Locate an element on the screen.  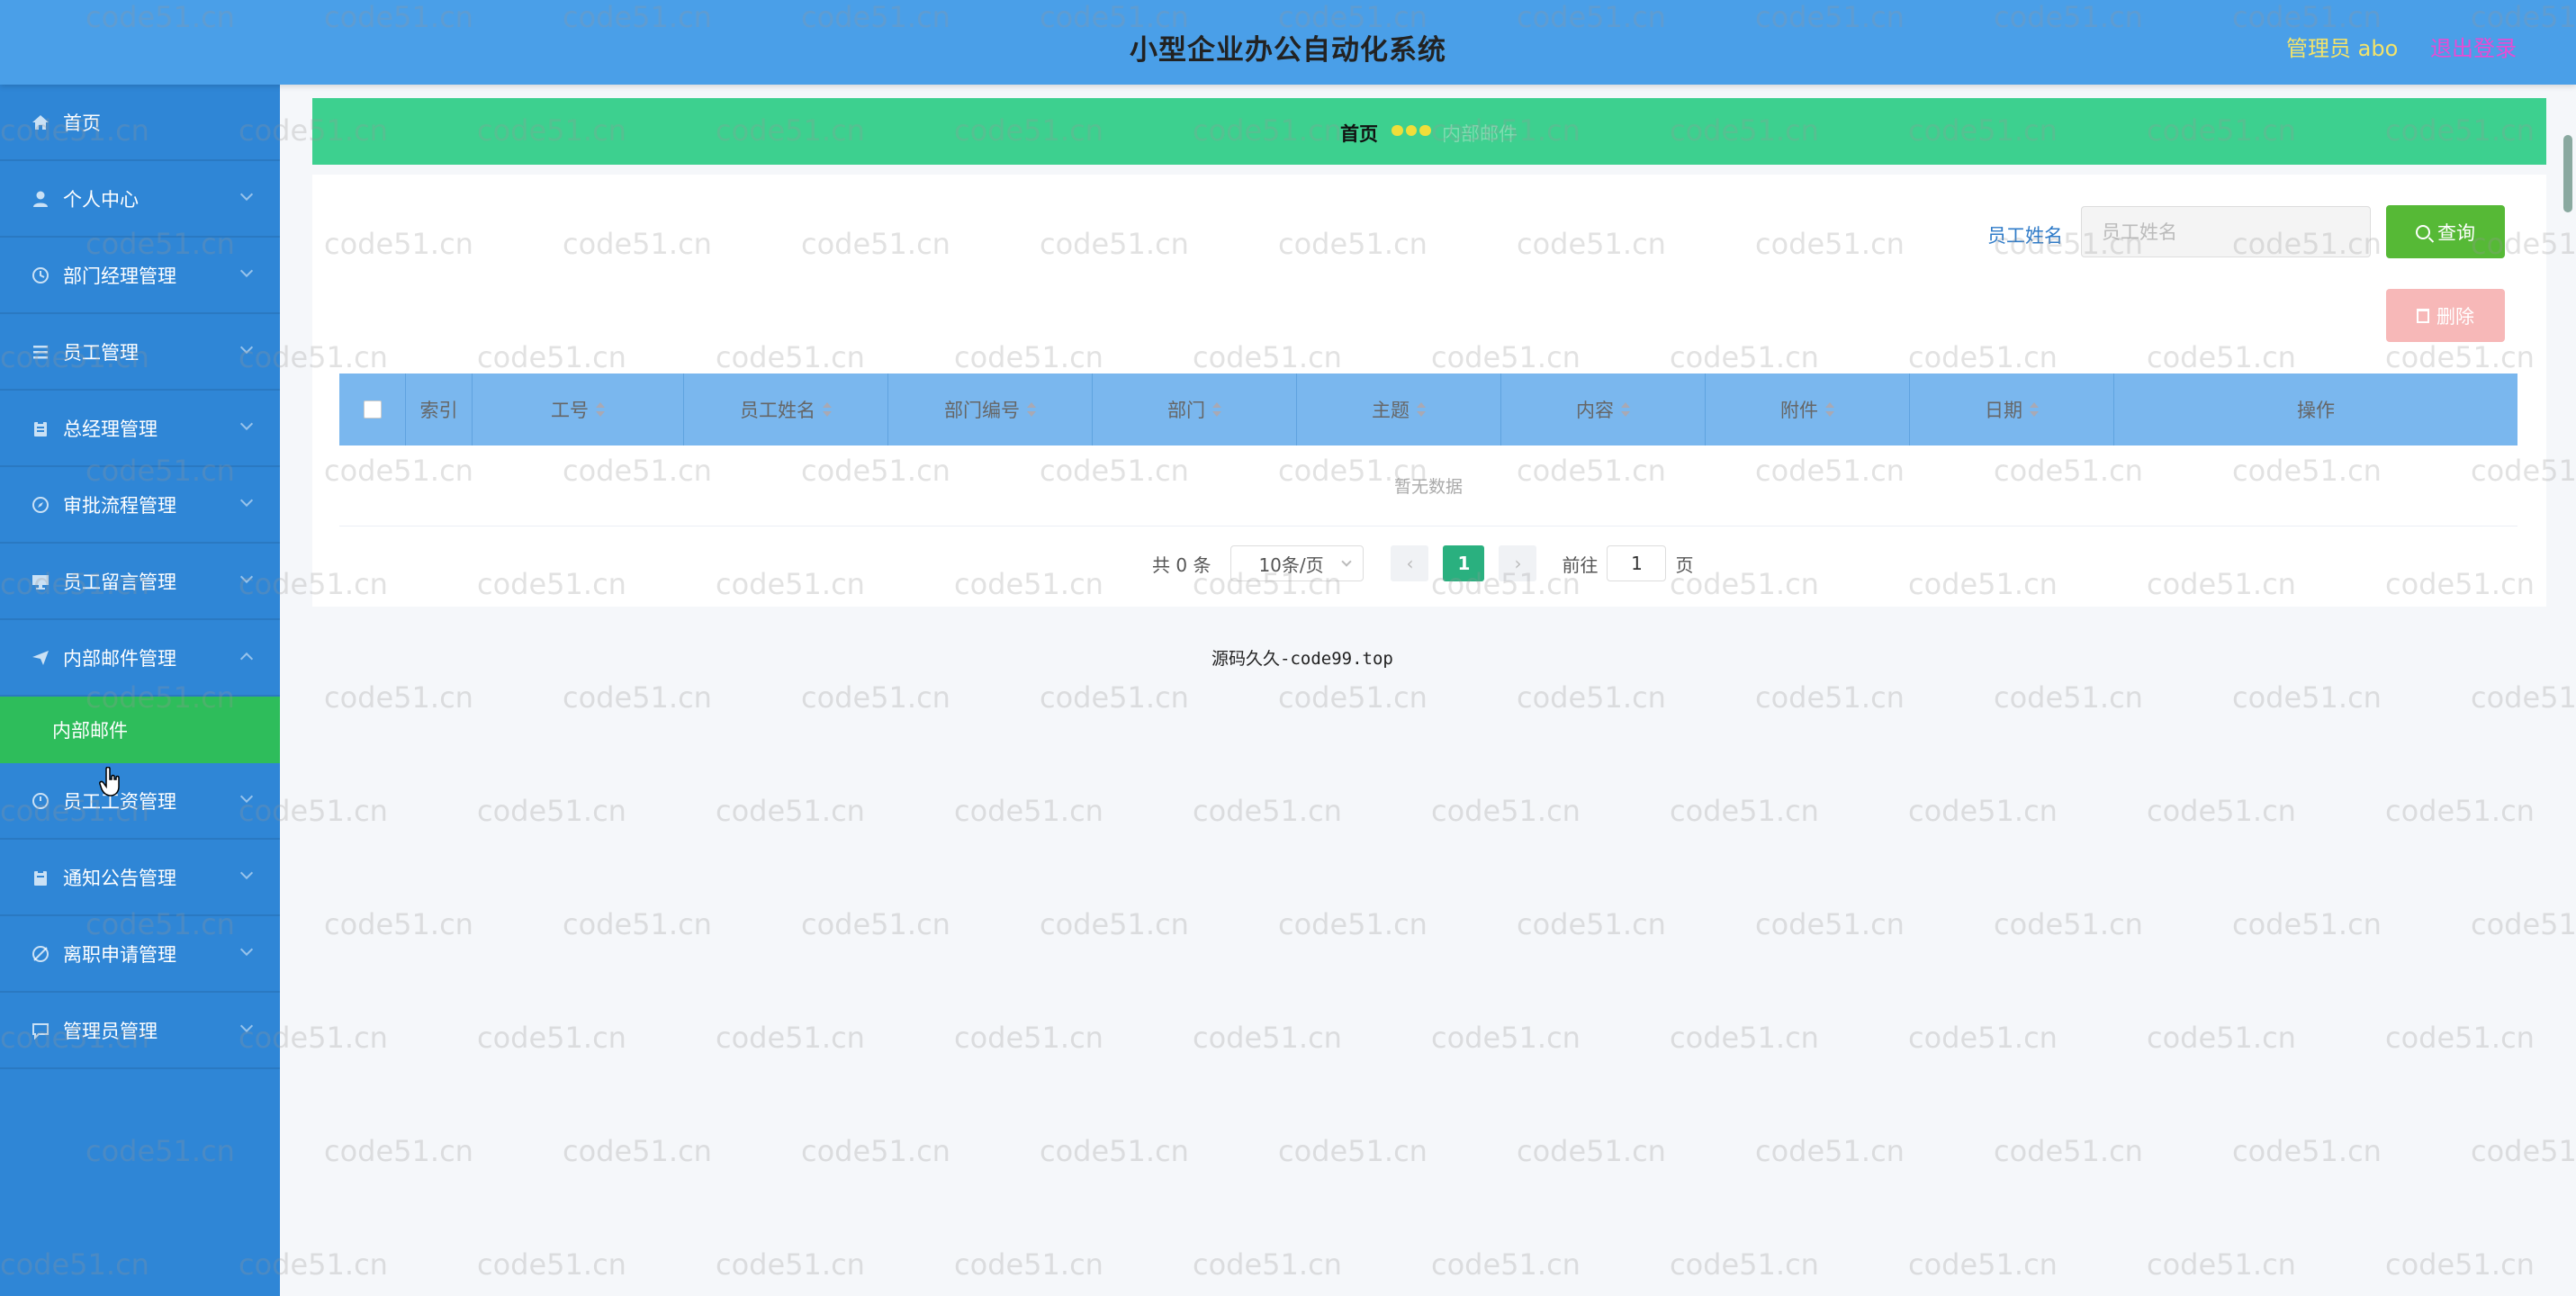
sidebar-item-resignation: 离职申请管理 is located at coordinates (140, 955).